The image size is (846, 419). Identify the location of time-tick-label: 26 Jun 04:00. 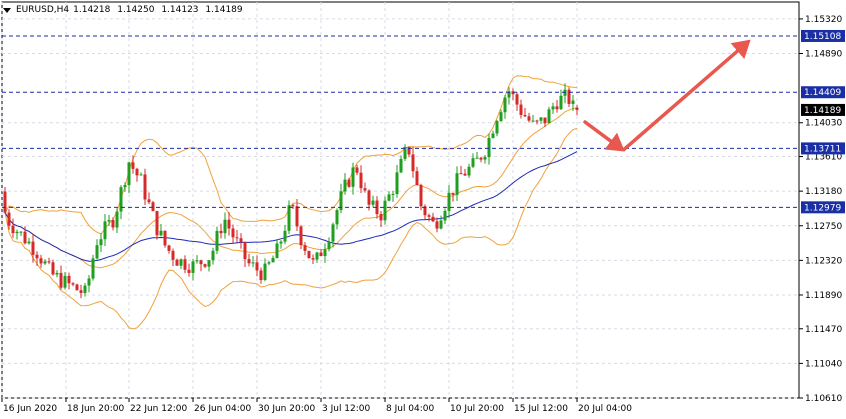
(222, 409).